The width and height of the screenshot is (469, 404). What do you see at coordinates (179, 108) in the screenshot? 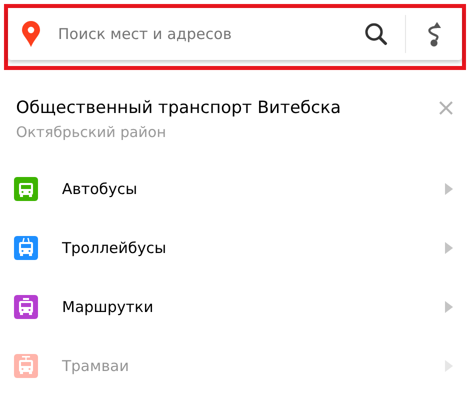
I see `panel-title: Общественный транспорт Витебска` at bounding box center [179, 108].